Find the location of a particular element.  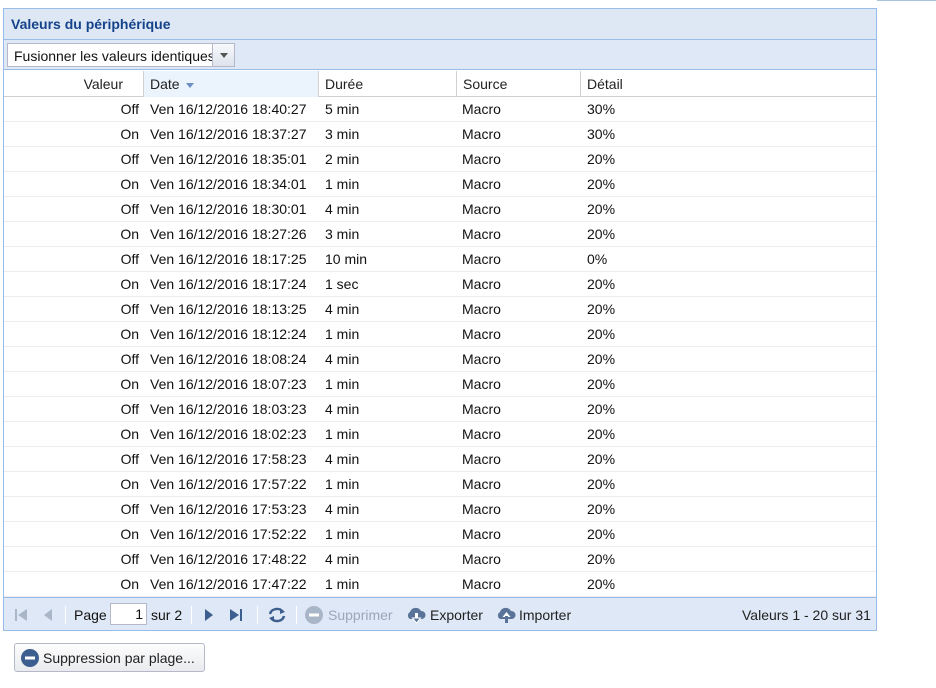

column-header-detail: Détail is located at coordinates (728, 84).